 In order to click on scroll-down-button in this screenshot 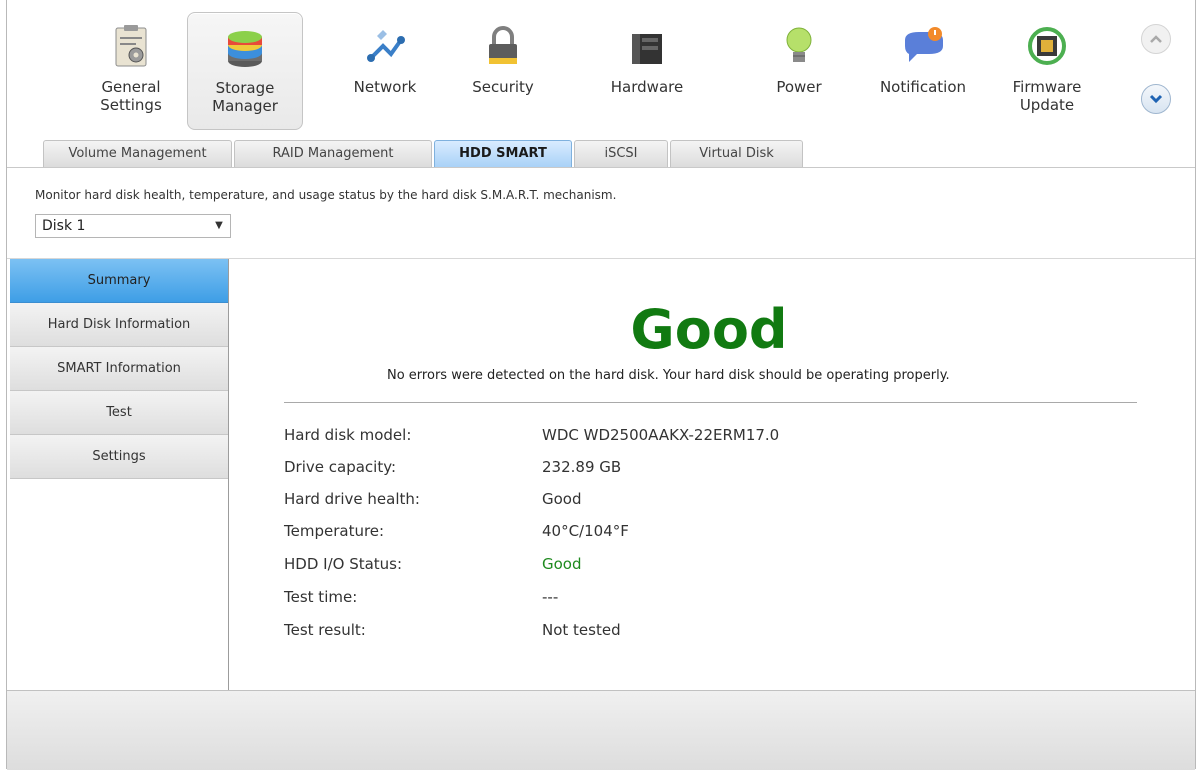, I will do `click(1156, 99)`.